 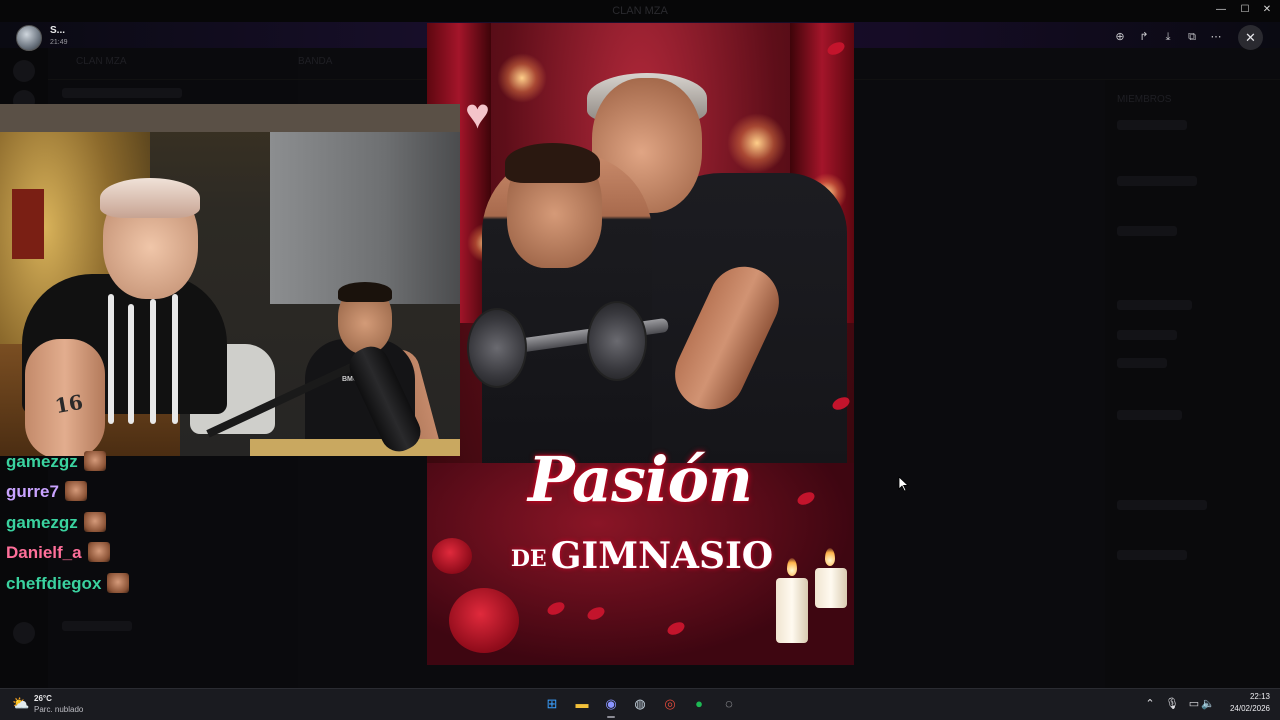 What do you see at coordinates (640, 11) in the screenshot?
I see `window-title: CLAN MZA` at bounding box center [640, 11].